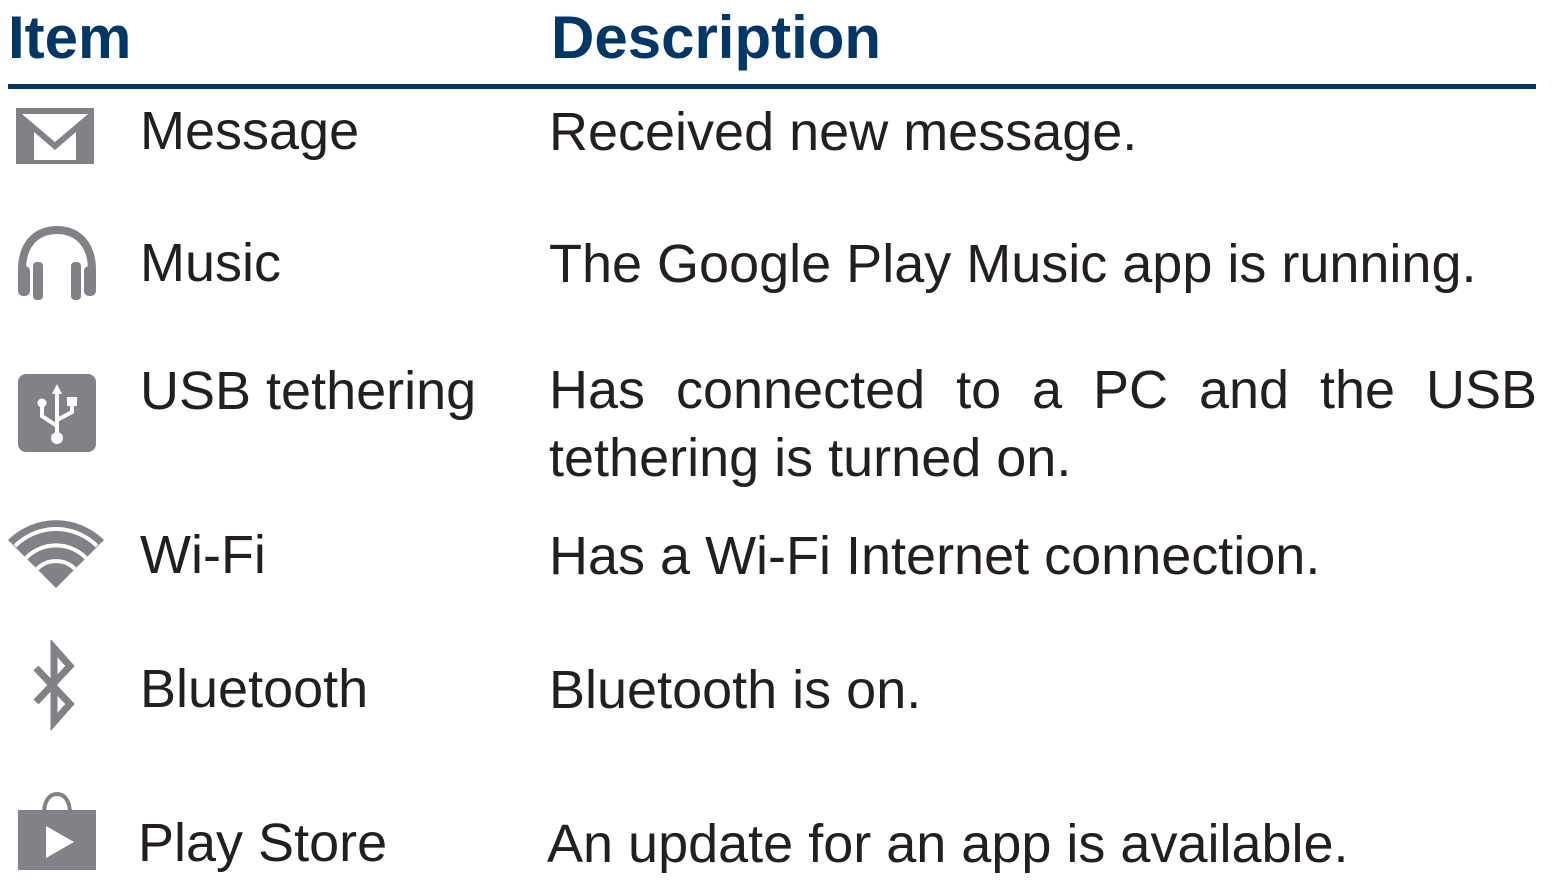  Describe the element at coordinates (58, 272) in the screenshot. I see `headphones-icon` at that location.